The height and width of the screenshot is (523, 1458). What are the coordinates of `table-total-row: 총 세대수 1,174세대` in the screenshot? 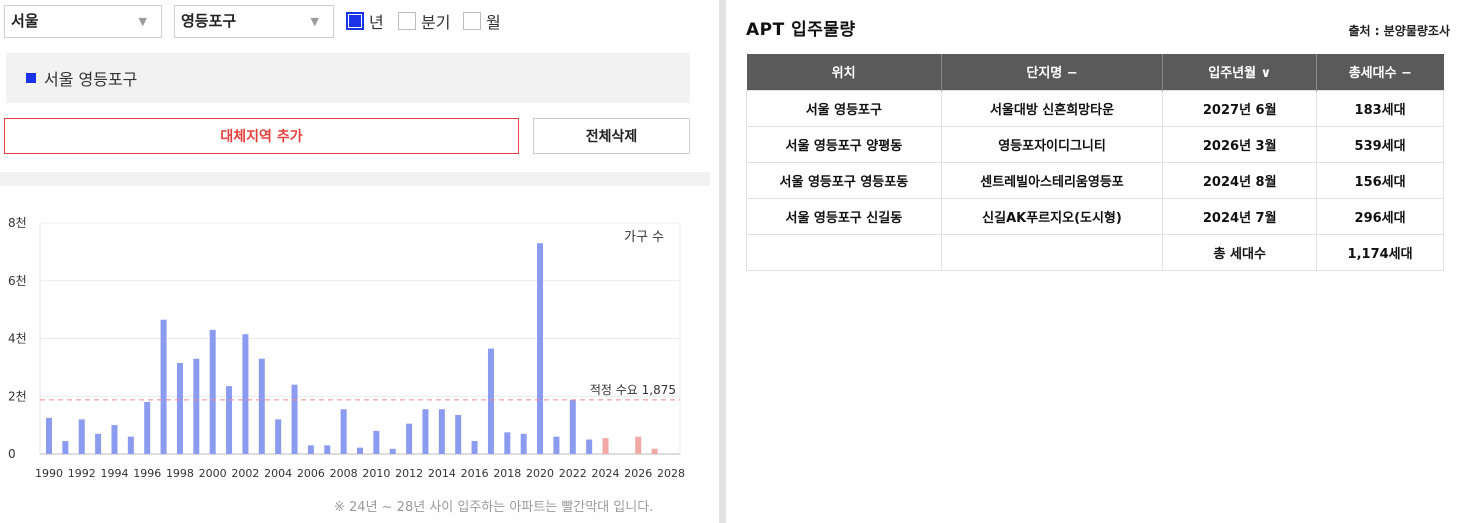 It's located at (1095, 252).